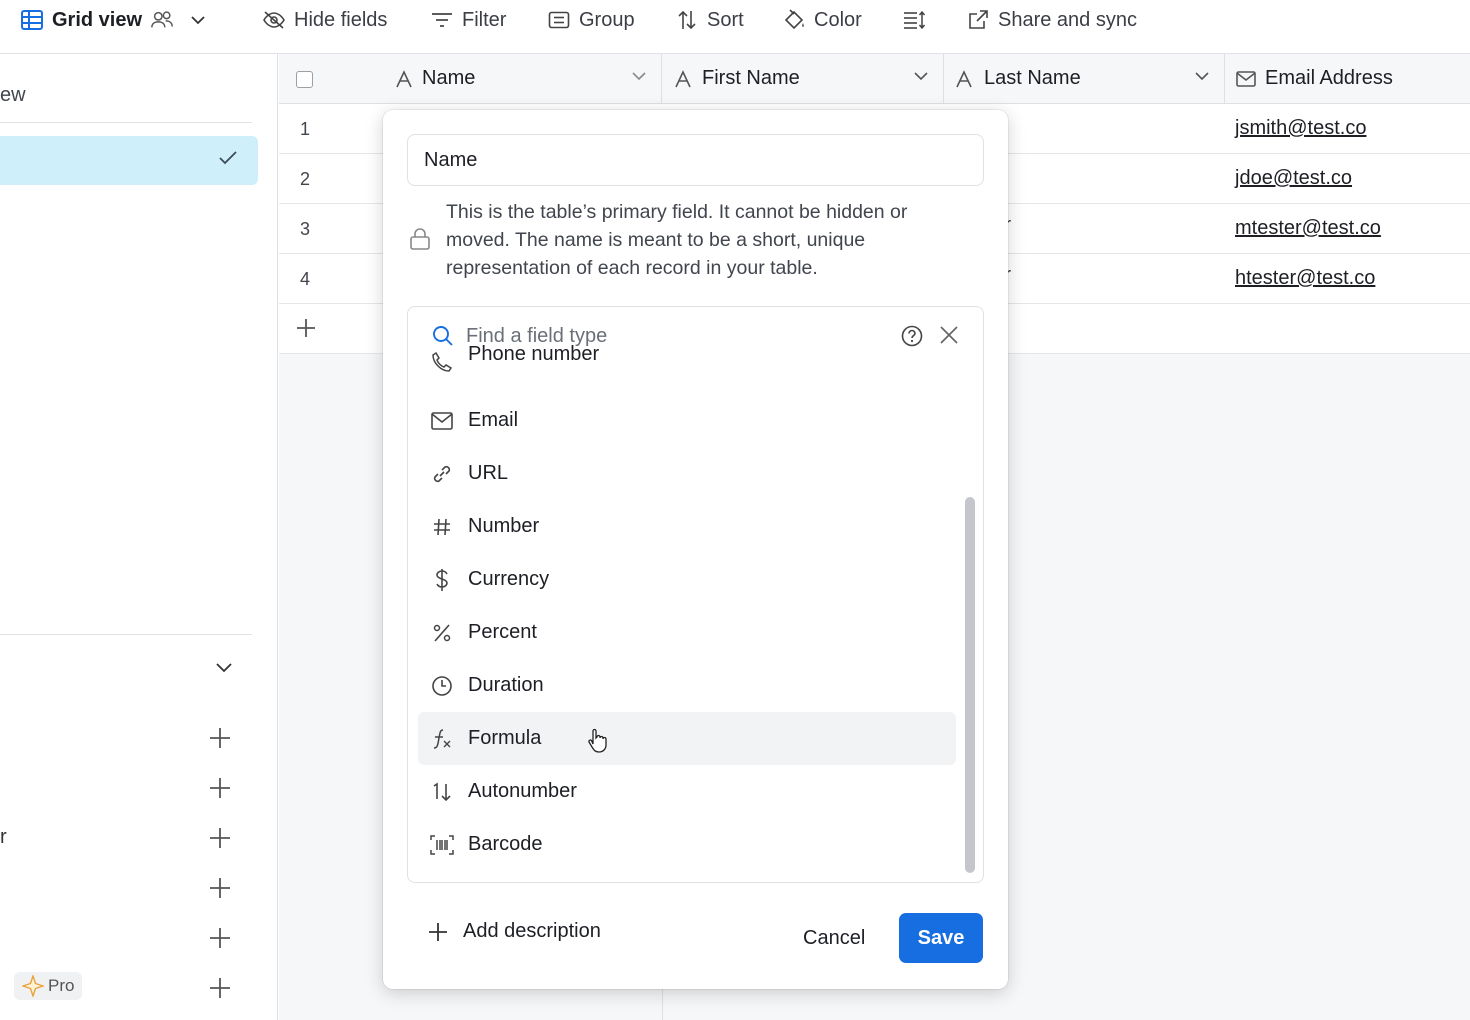 The image size is (1470, 1020). Describe the element at coordinates (505, 738) in the screenshot. I see `field-type-label: Formula` at that location.